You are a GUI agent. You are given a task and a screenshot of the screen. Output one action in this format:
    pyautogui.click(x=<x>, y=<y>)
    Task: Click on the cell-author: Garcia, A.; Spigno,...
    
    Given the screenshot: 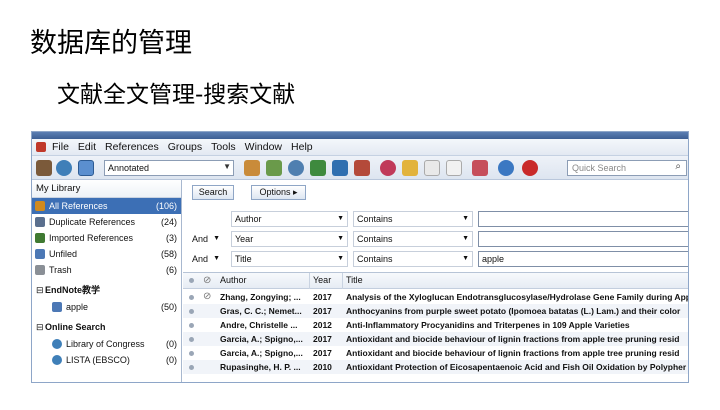 What is the action you would take?
    pyautogui.click(x=261, y=353)
    